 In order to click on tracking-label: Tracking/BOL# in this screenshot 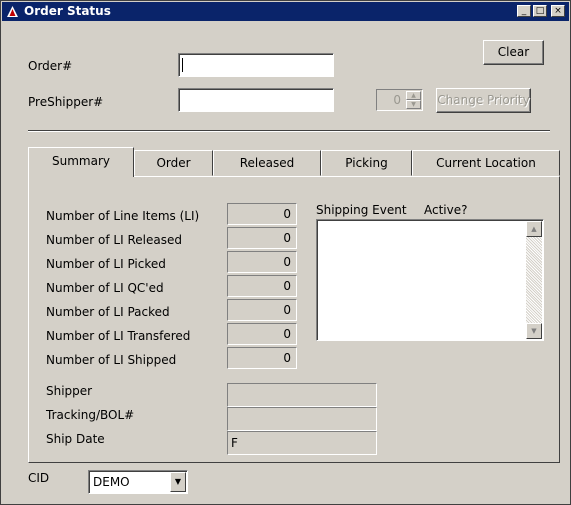, I will do `click(90, 415)`.